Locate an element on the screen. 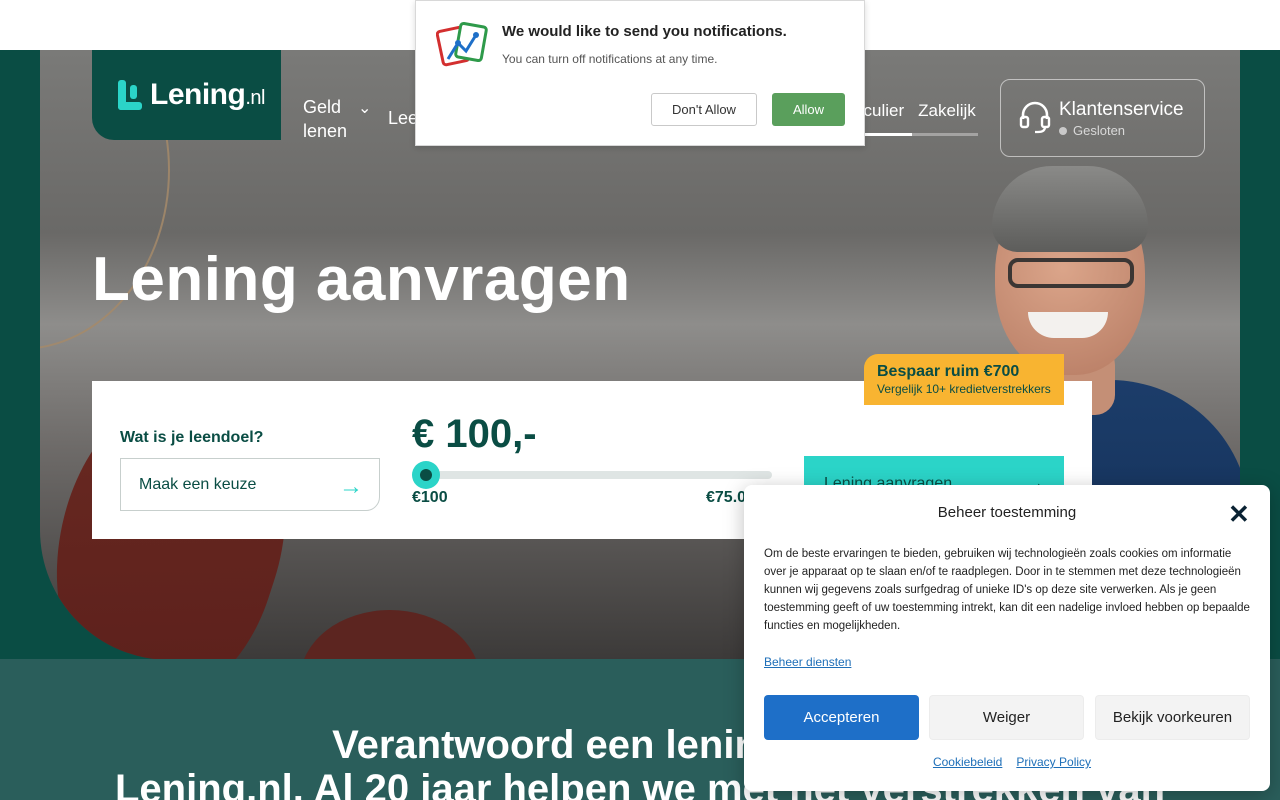  decorative-ball-secondary is located at coordinates (390, 635).